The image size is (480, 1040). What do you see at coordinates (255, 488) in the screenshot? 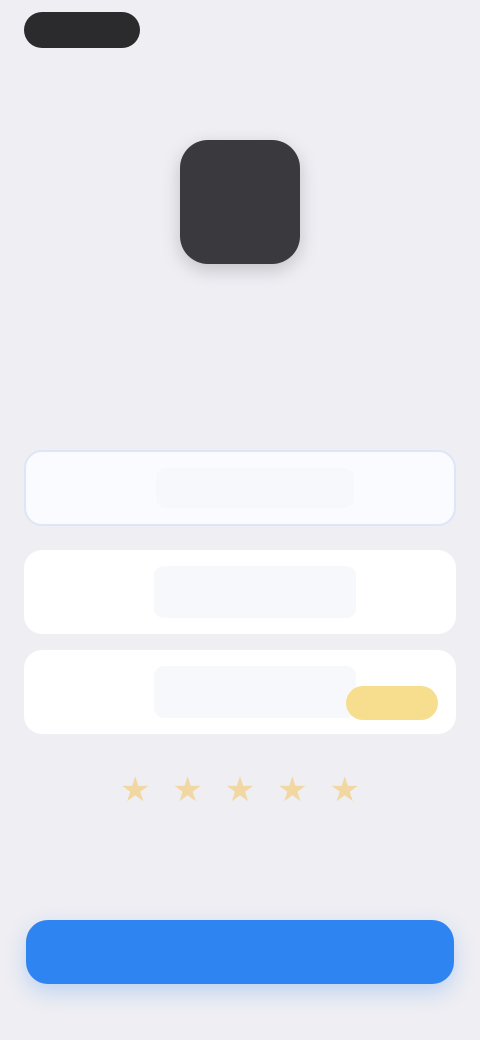
I see `option-card-1-field` at bounding box center [255, 488].